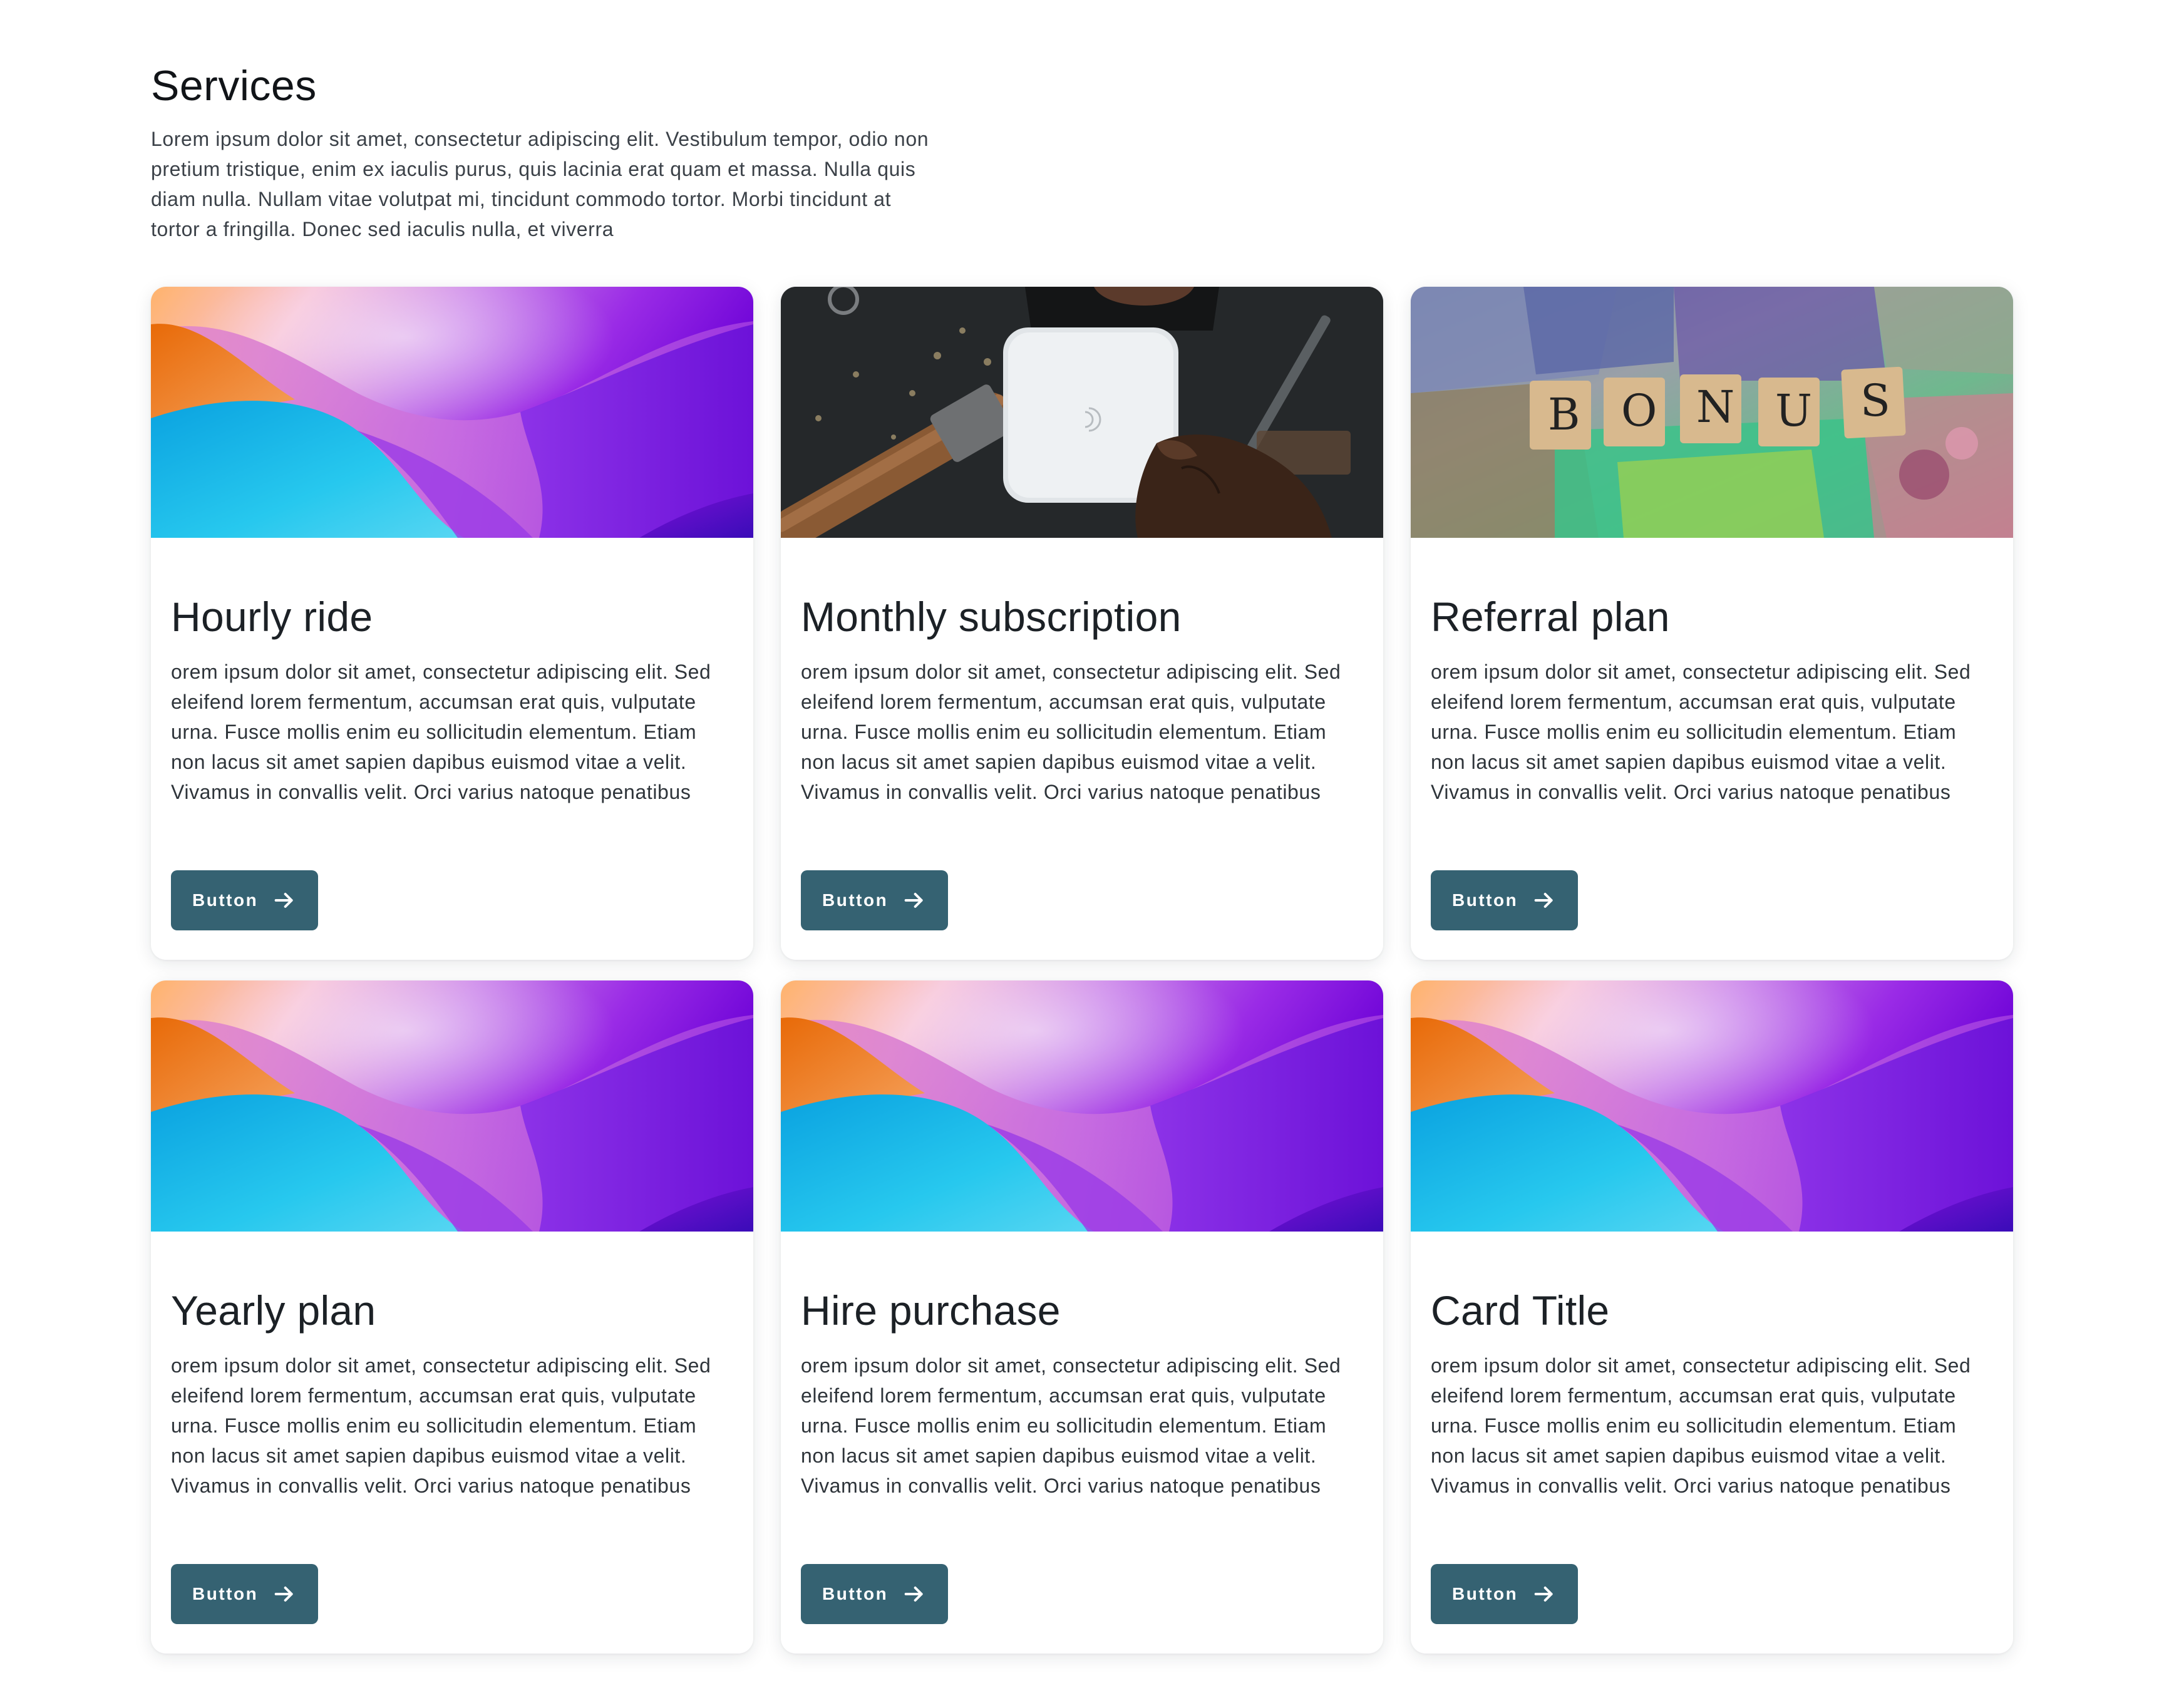 This screenshot has width=2164, height=1708. Describe the element at coordinates (1715, 407) in the screenshot. I see `bonus-letter: N` at that location.